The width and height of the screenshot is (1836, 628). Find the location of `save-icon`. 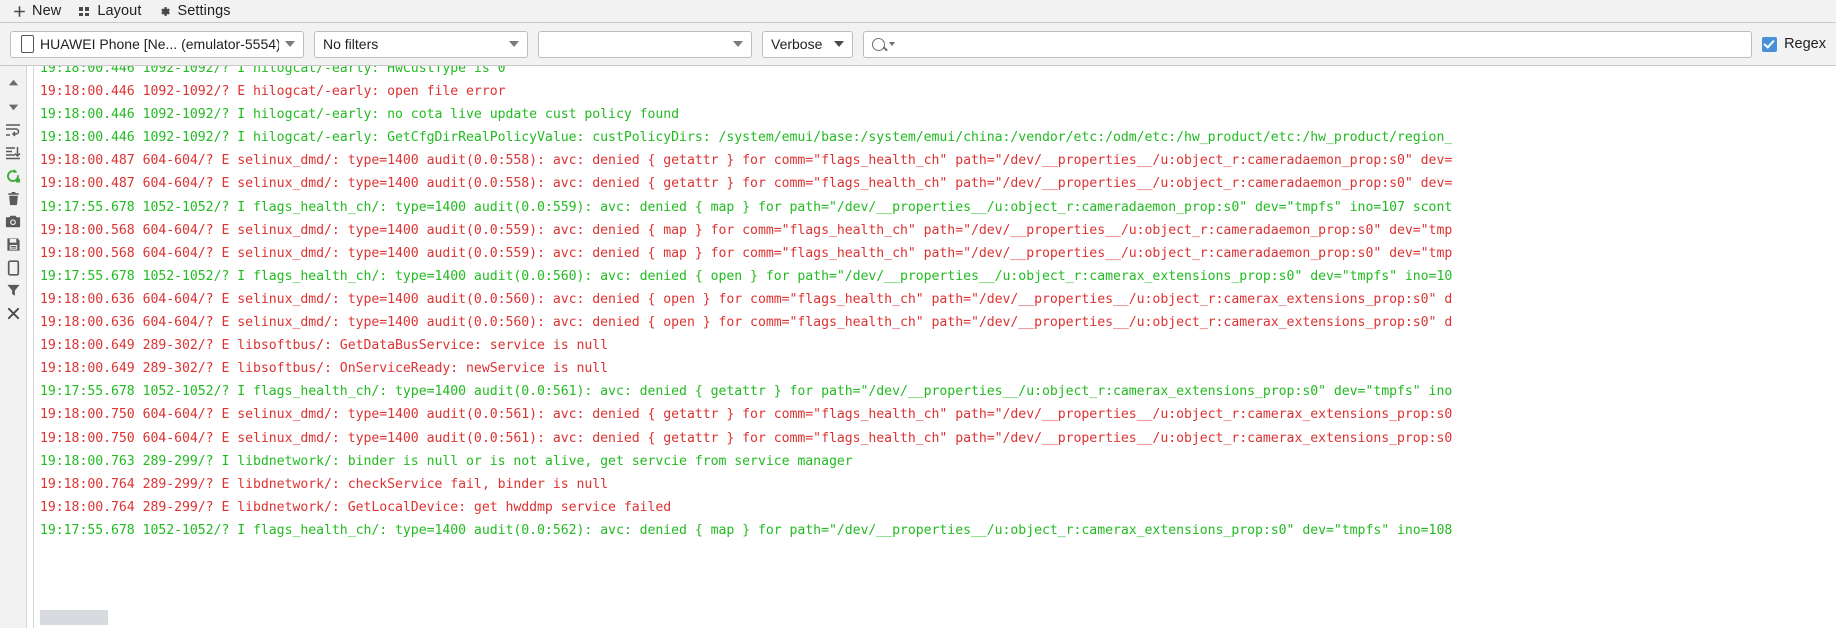

save-icon is located at coordinates (13, 244).